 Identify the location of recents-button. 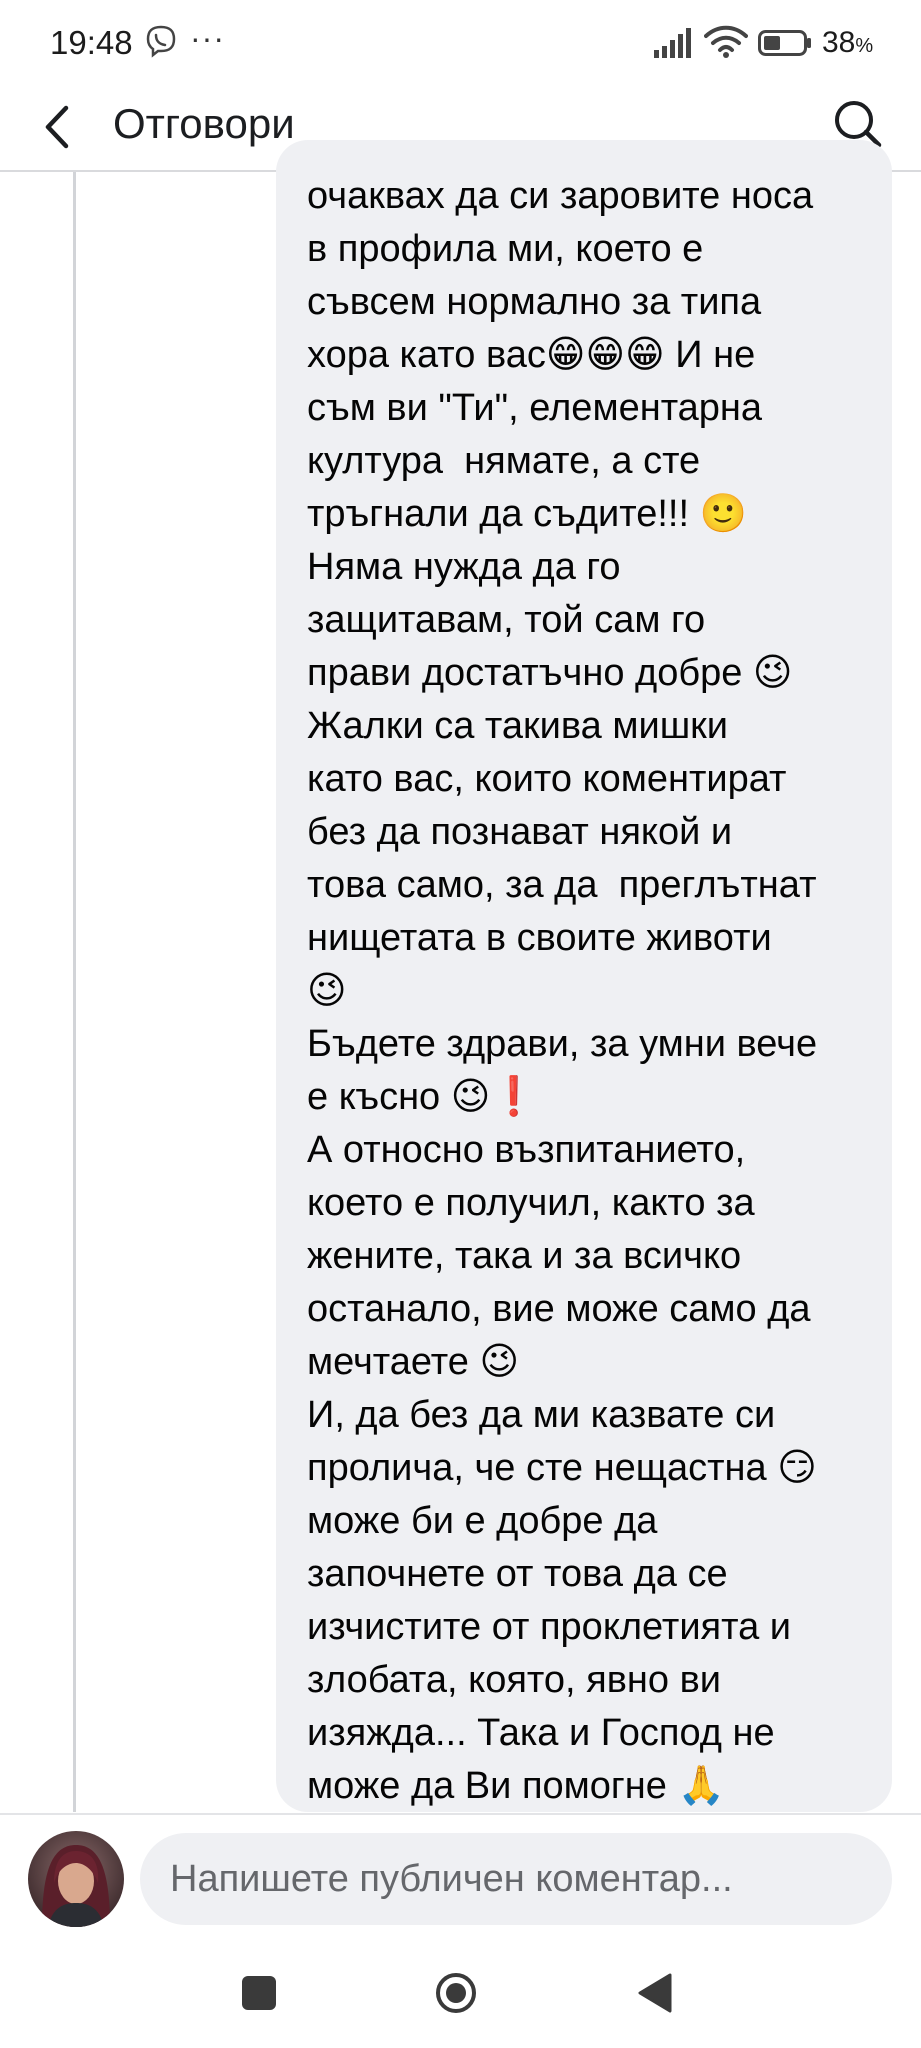
(259, 1993).